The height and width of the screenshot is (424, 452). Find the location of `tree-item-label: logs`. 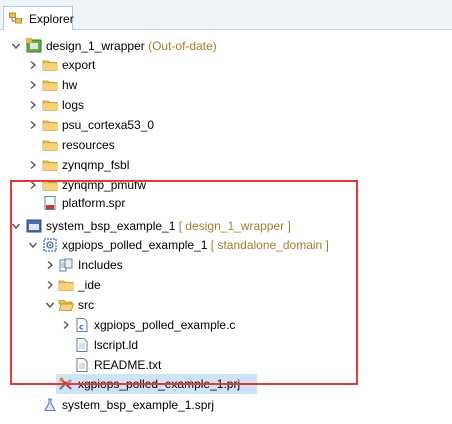

tree-item-label: logs is located at coordinates (73, 105).